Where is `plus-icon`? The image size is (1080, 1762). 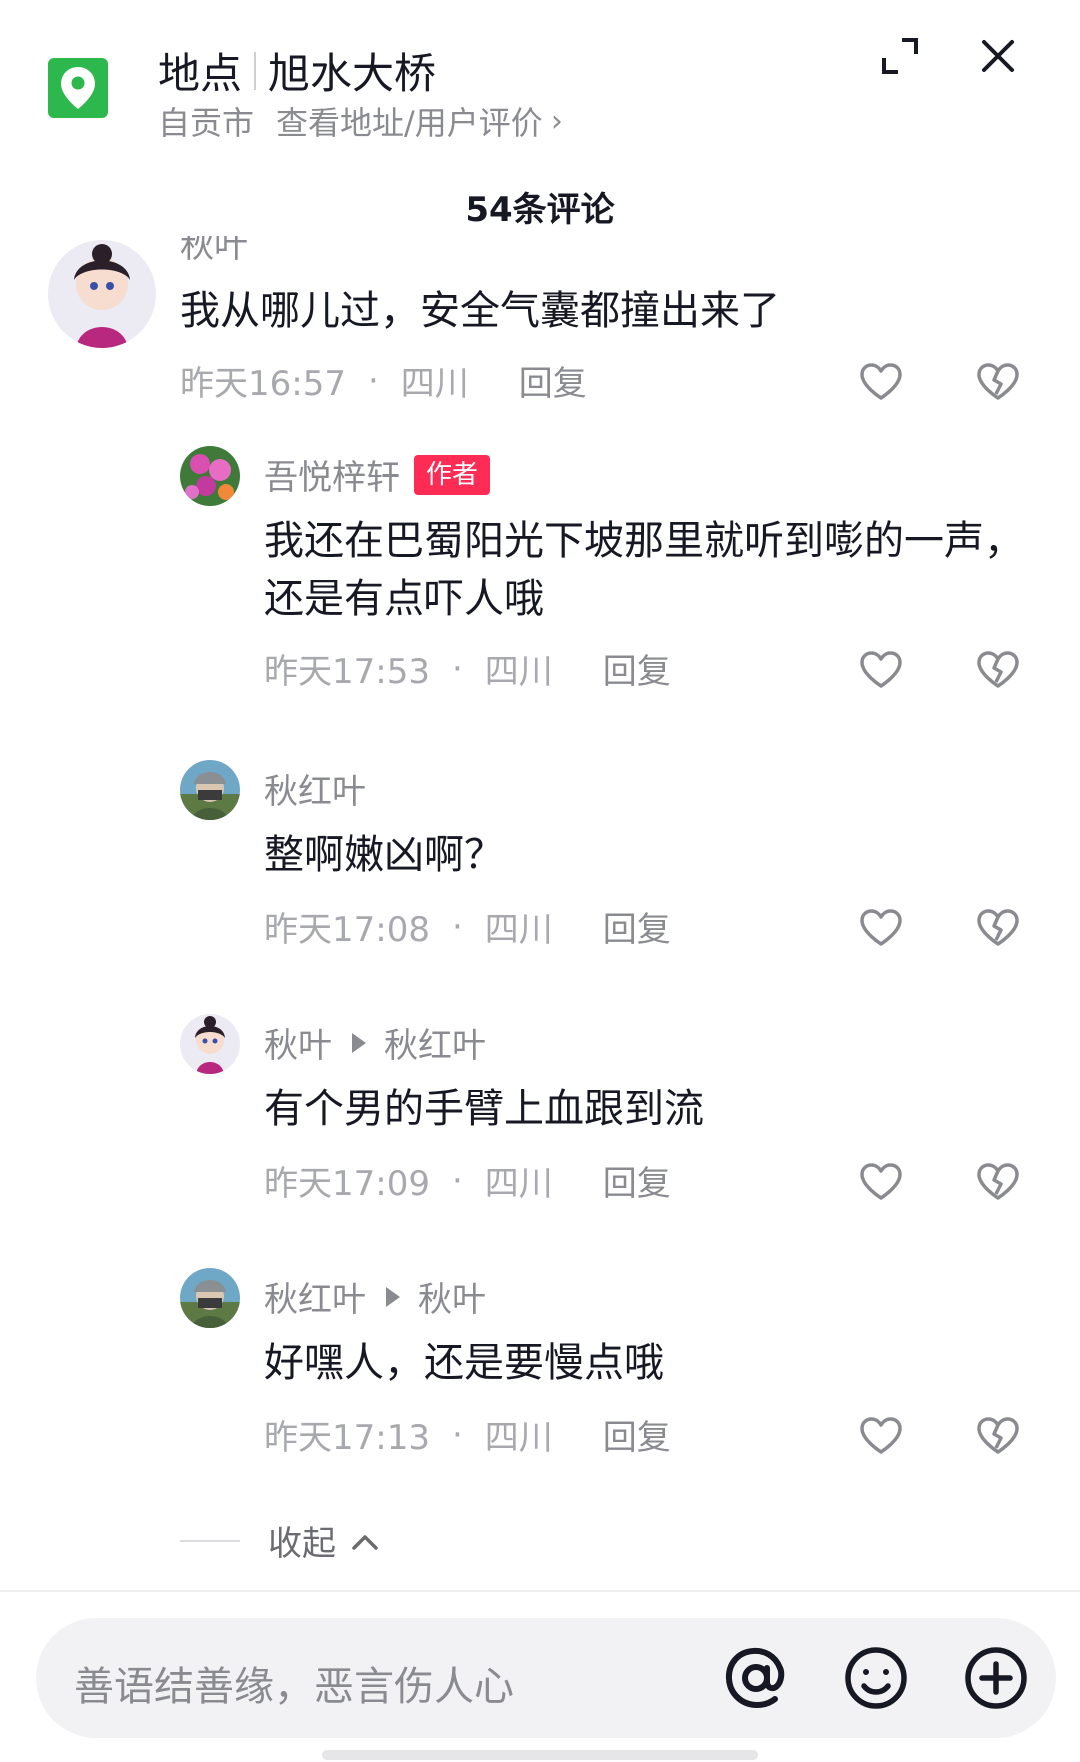 plus-icon is located at coordinates (996, 1678).